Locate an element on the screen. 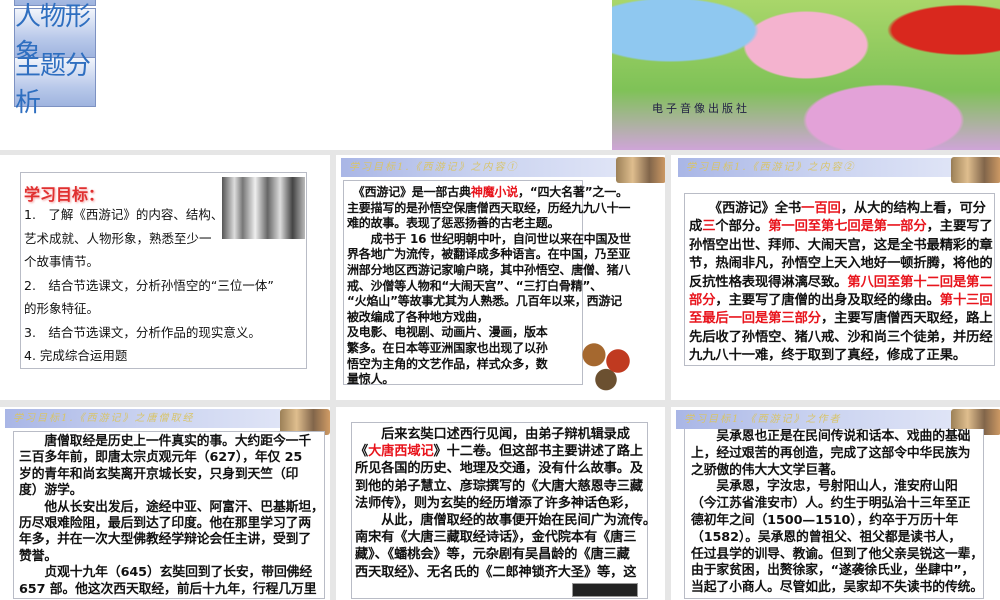 The image size is (1000, 600). body-text: 《 is located at coordinates (362, 452).